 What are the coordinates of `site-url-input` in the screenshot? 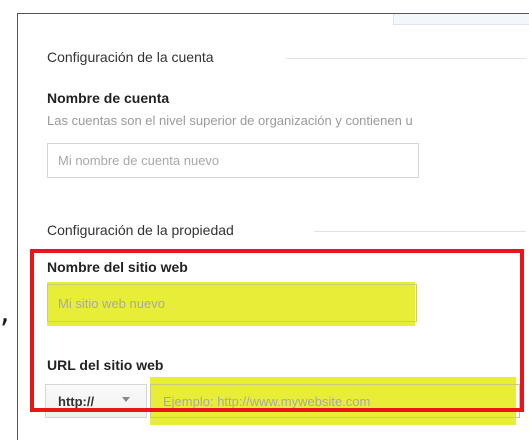 It's located at (335, 401).